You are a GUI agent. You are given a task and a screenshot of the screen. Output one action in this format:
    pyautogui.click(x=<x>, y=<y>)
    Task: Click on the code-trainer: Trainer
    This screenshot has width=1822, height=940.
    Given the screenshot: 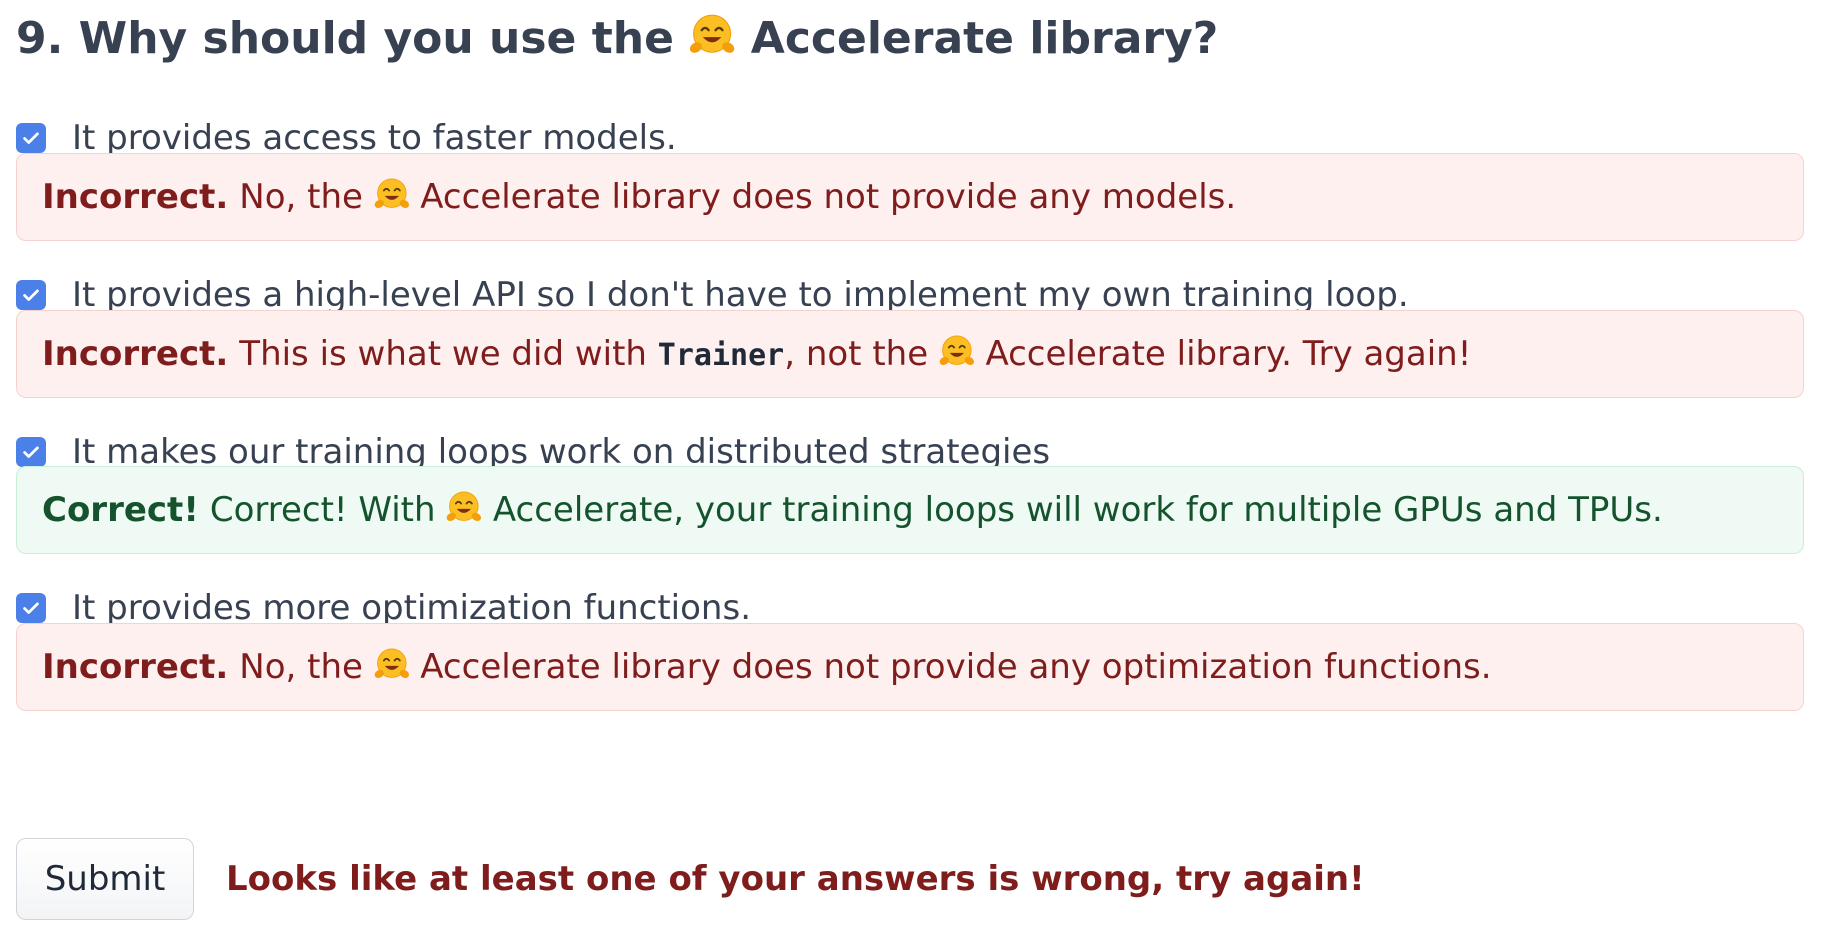 What is the action you would take?
    pyautogui.click(x=721, y=355)
    